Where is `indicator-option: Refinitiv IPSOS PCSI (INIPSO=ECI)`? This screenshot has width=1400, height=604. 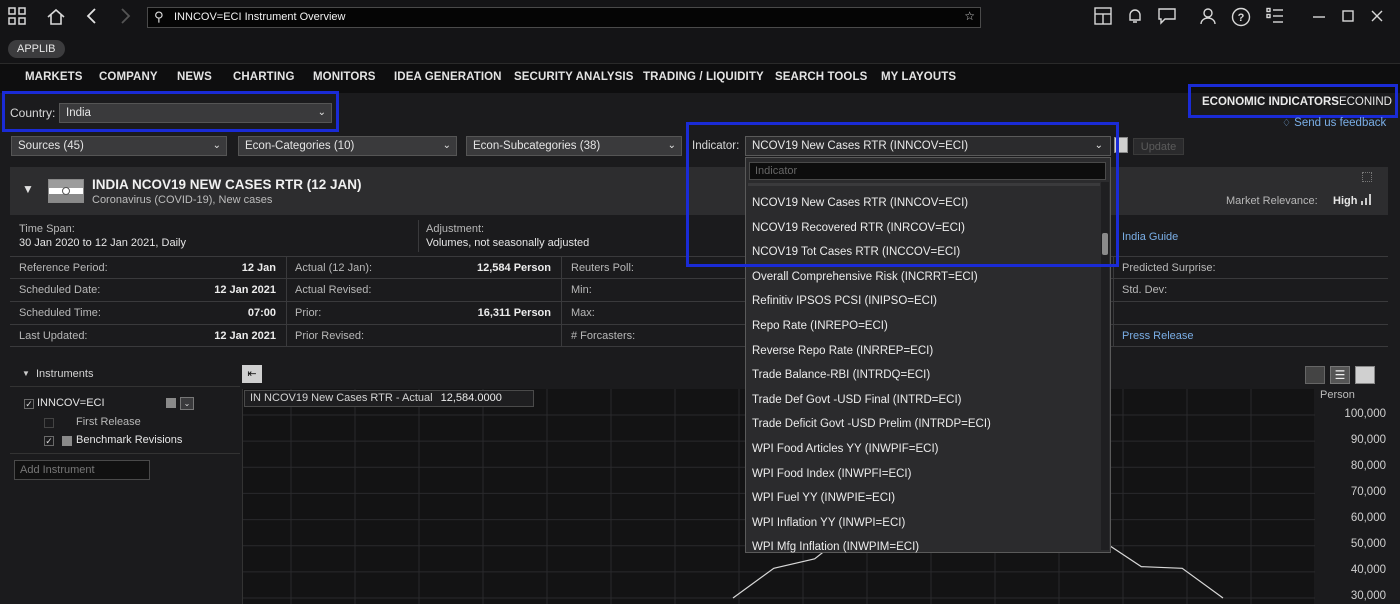
indicator-option: Refinitiv IPSOS PCSI (INIPSO=ECI) is located at coordinates (844, 301).